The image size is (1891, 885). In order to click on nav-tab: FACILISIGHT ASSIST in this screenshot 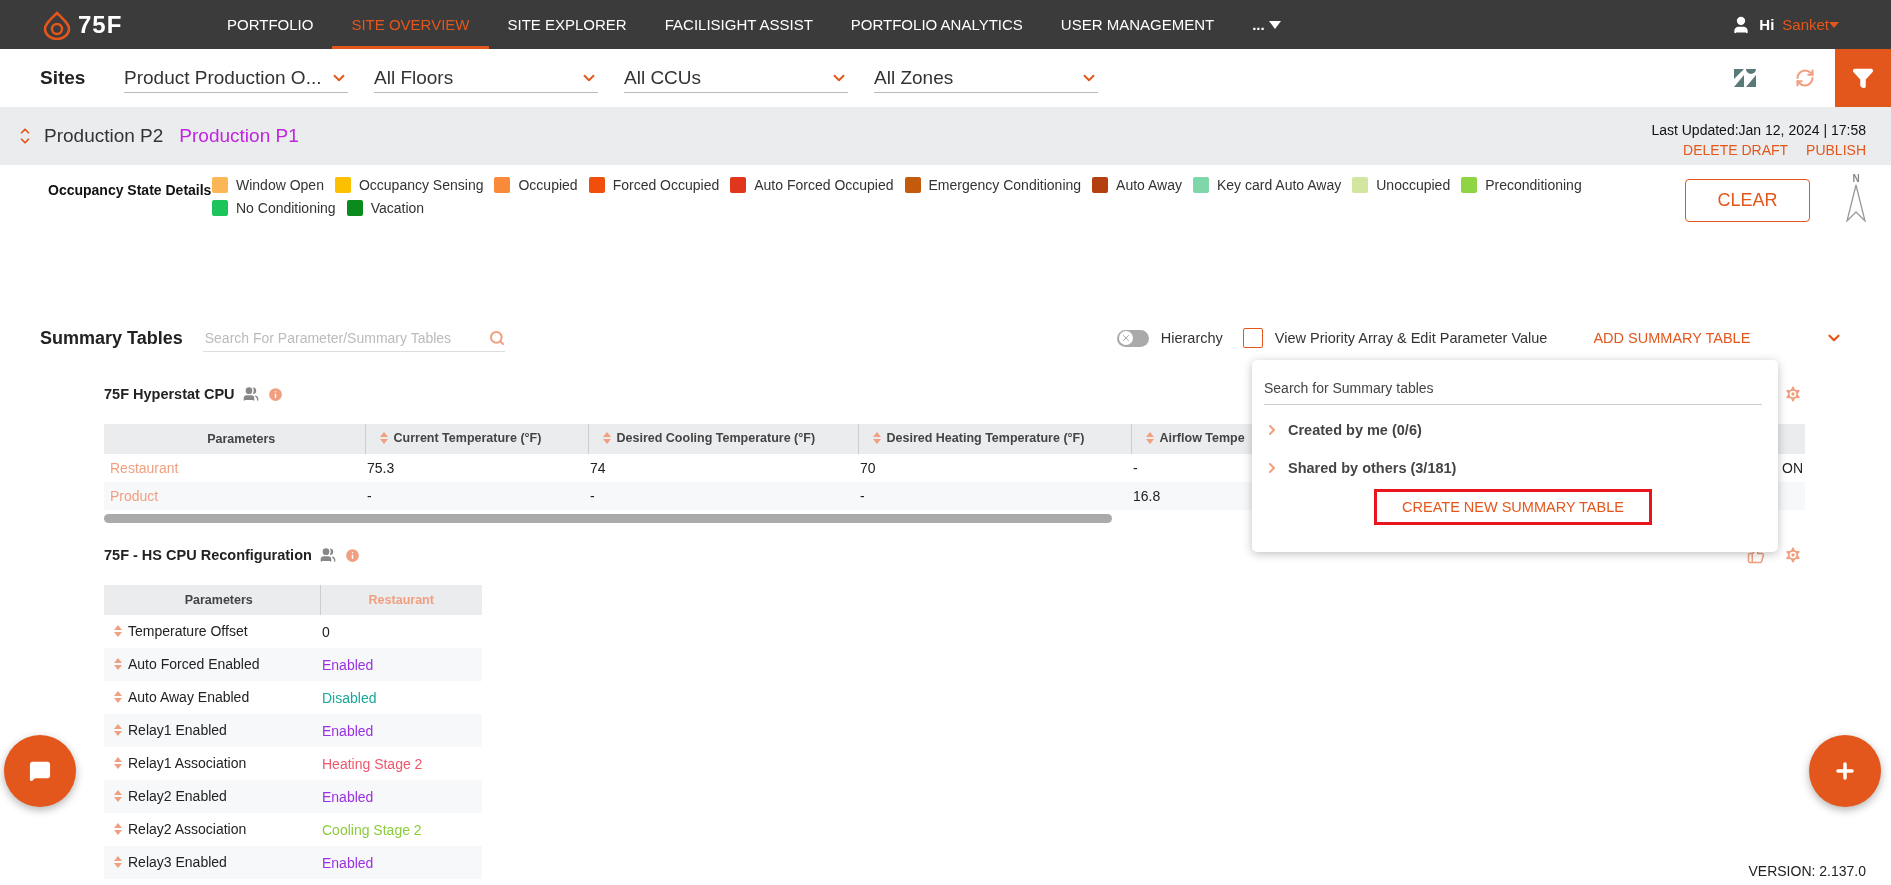, I will do `click(738, 24)`.